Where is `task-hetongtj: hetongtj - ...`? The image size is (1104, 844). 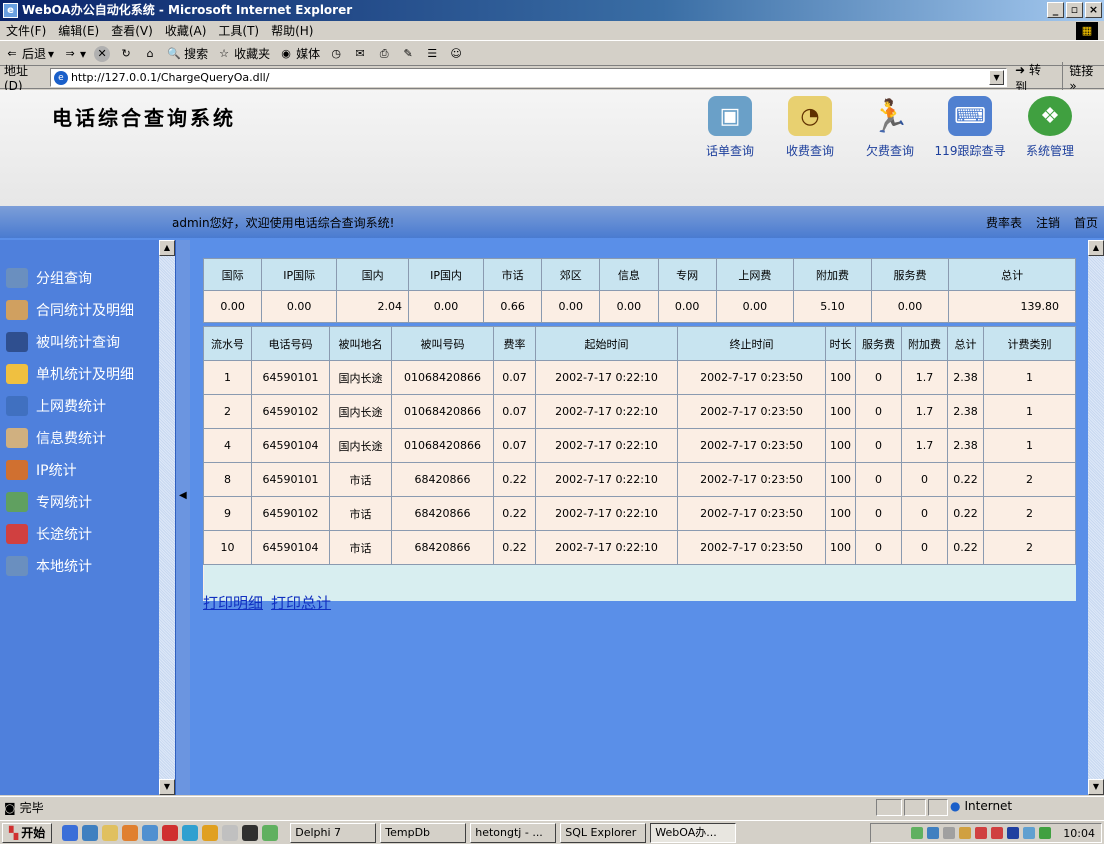 task-hetongtj: hetongtj - ... is located at coordinates (513, 832).